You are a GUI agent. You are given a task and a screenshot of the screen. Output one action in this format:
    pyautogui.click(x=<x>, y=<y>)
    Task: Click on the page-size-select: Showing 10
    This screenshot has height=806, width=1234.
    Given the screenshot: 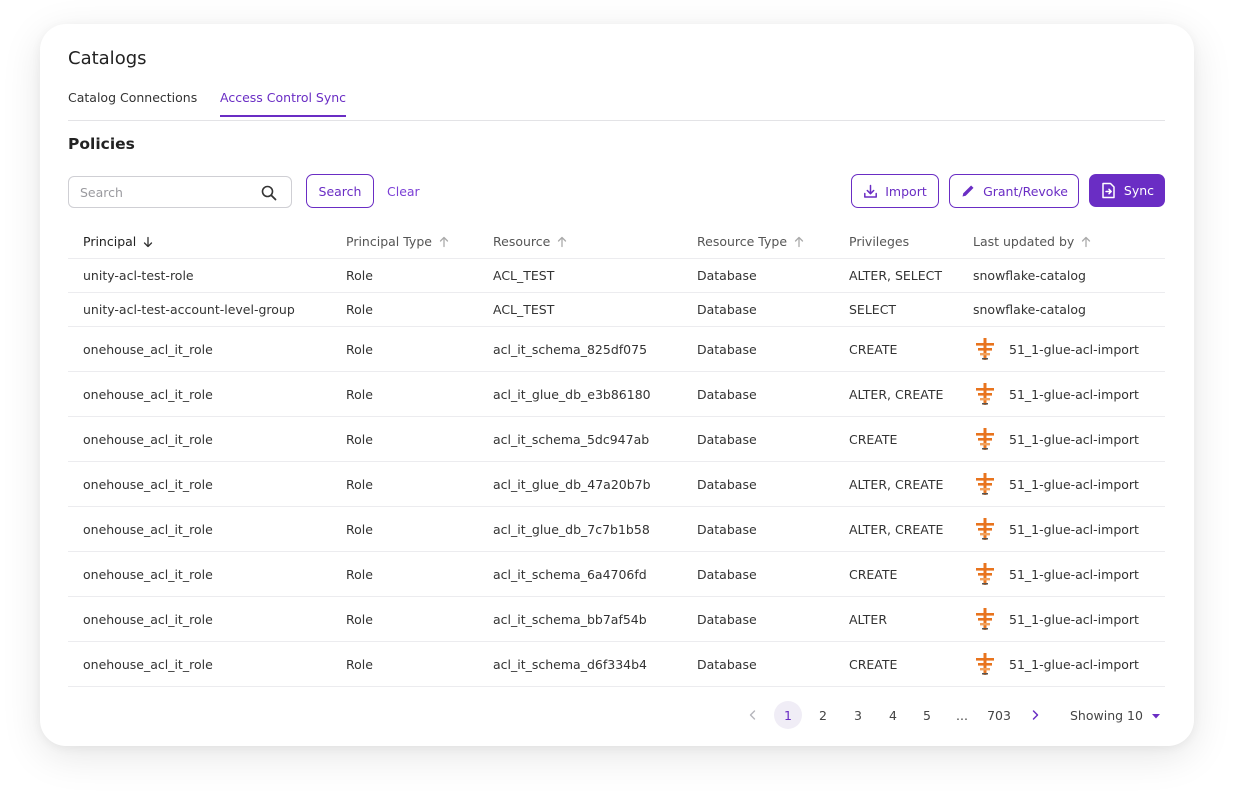 What is the action you would take?
    pyautogui.click(x=1115, y=715)
    